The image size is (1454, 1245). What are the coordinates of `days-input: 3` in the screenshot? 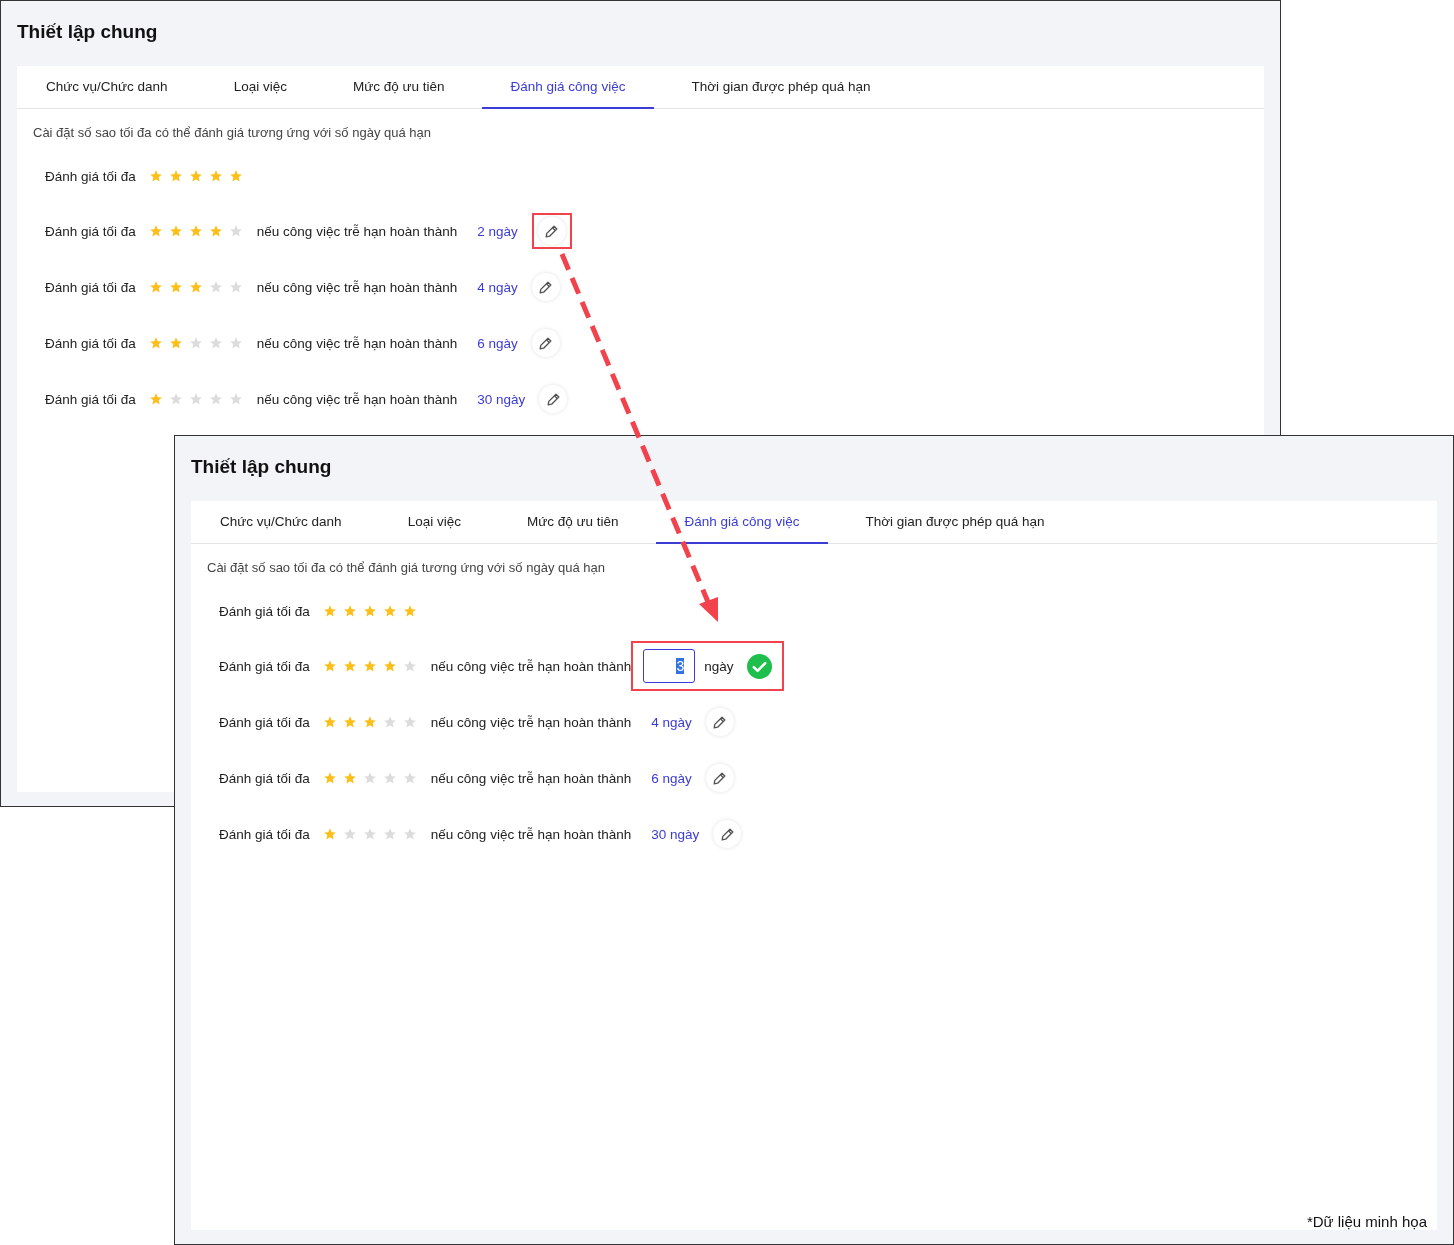 It's located at (669, 666).